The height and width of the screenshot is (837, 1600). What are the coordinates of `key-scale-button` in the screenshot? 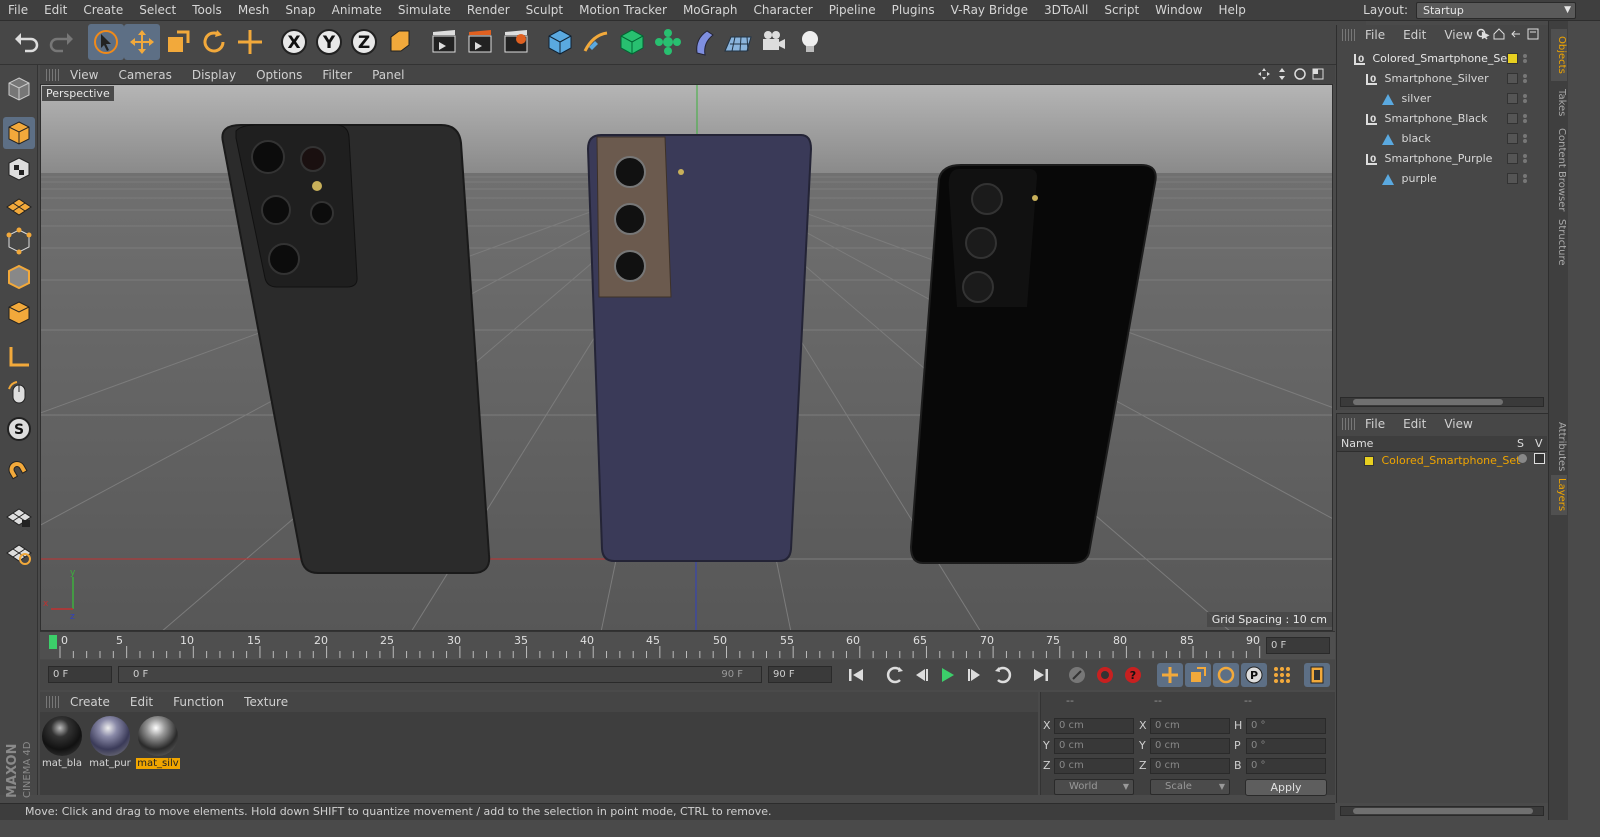 It's located at (1198, 675).